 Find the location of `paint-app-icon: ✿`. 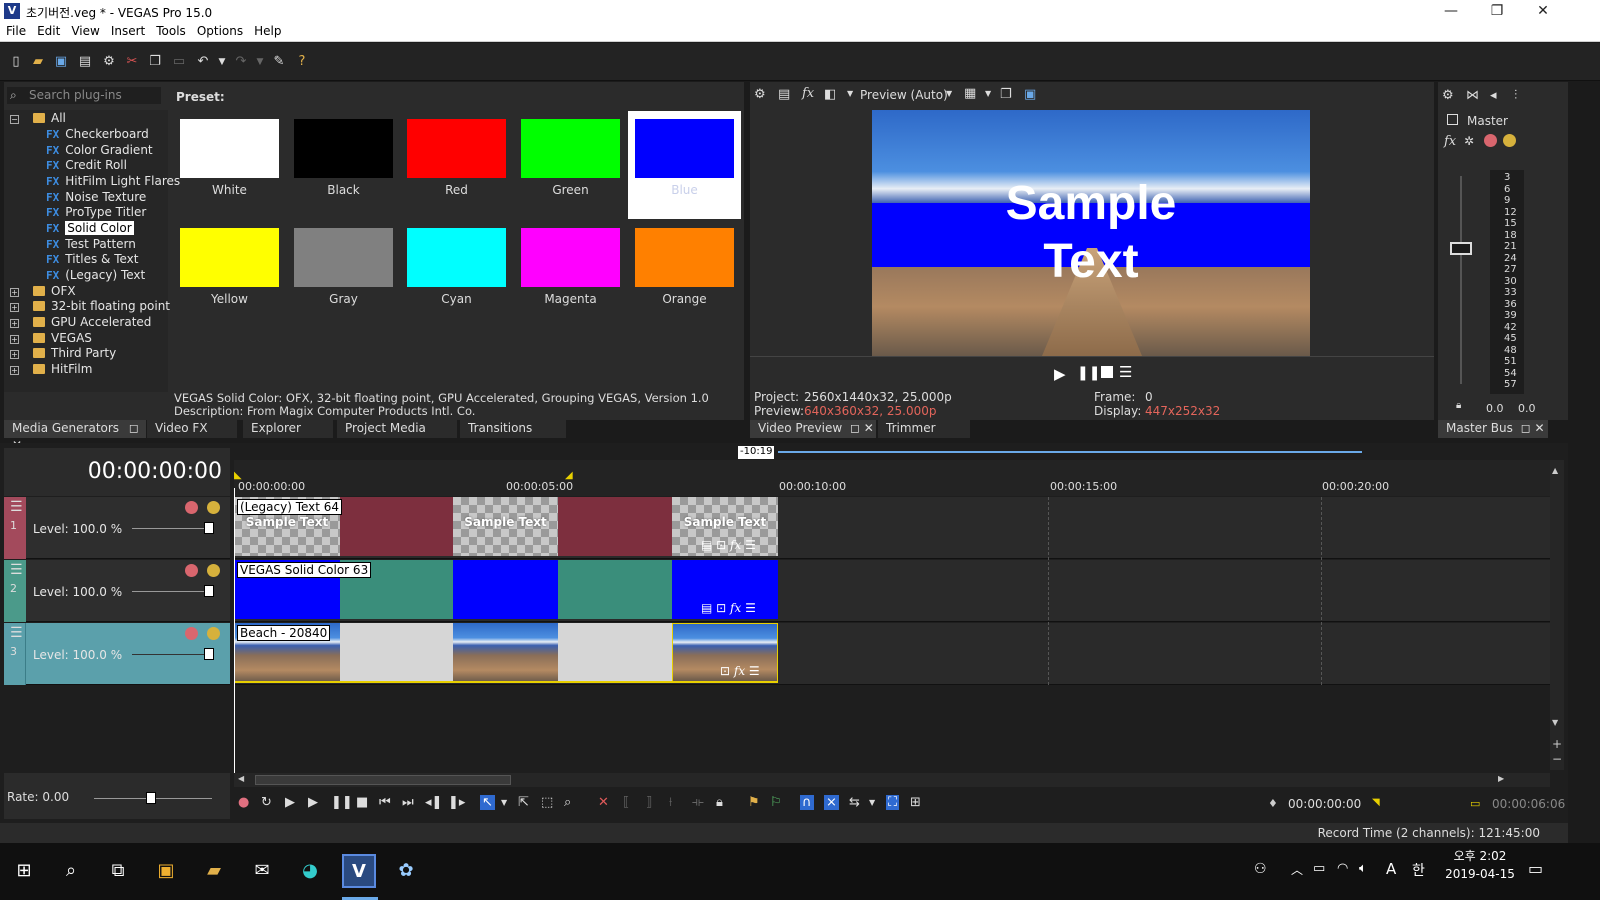

paint-app-icon: ✿ is located at coordinates (406, 871).